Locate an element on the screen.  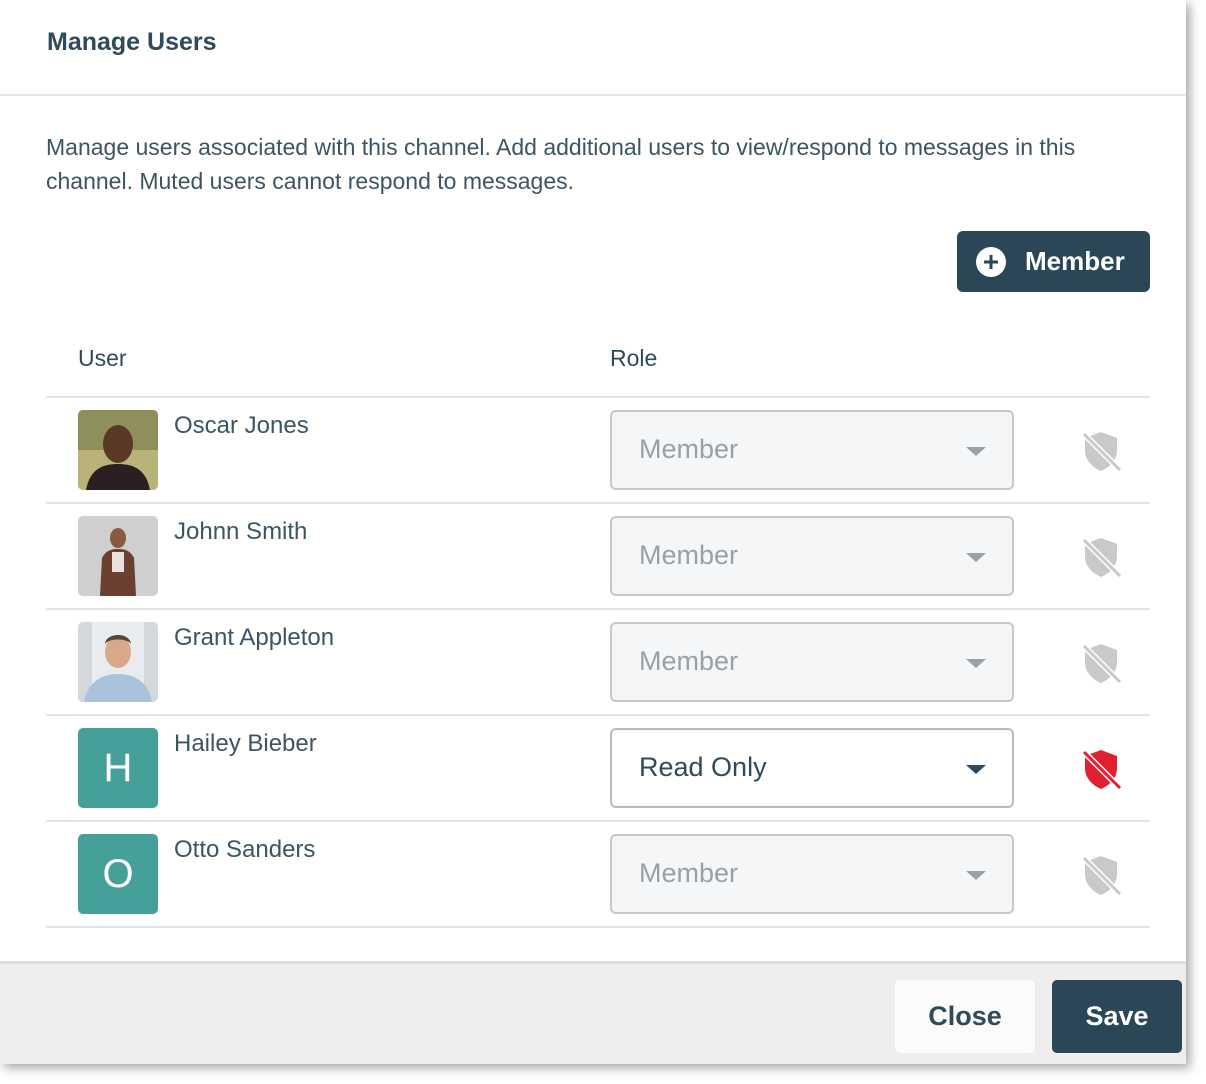
user-name: Johnn Smith is located at coordinates (241, 531).